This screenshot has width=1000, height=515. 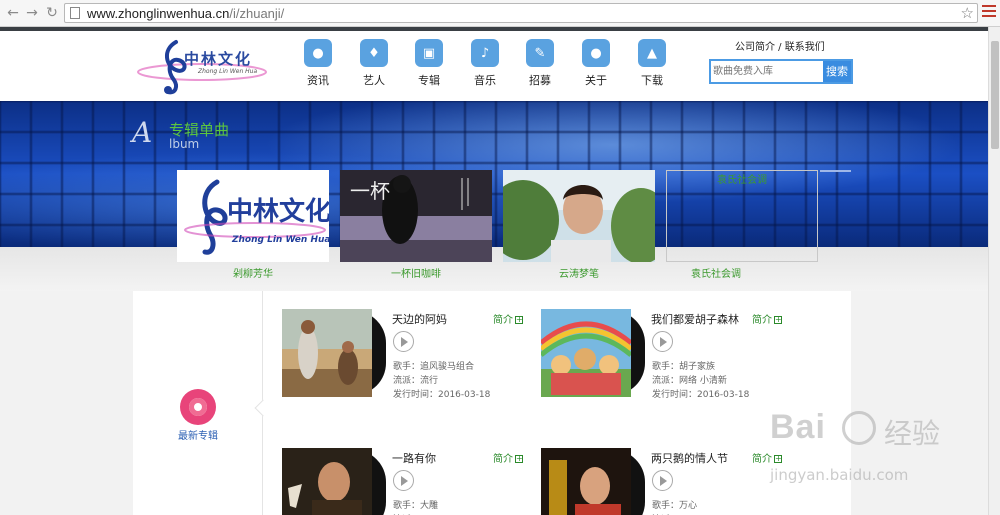 I want to click on bookmark-star-icon: ☆, so click(x=967, y=13).